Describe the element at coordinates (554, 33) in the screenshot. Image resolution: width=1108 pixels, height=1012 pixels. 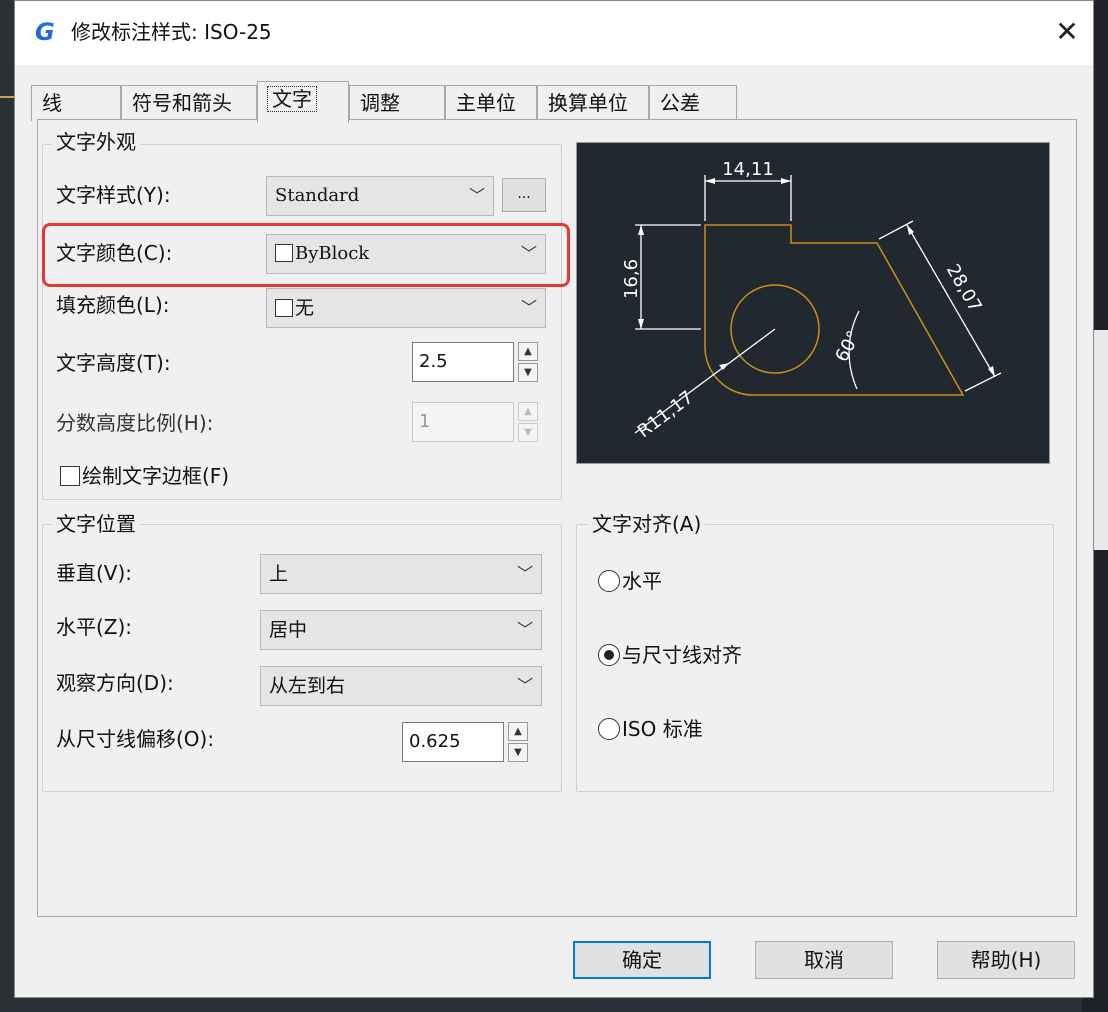
I see `title-bar: G 修改标注样式: ISO-25 ✕` at that location.